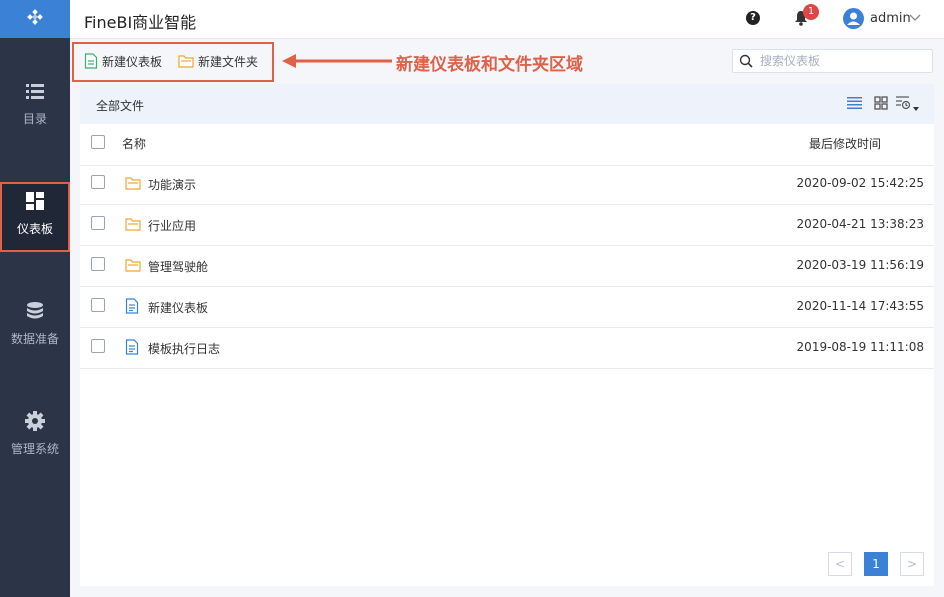 This screenshot has width=944, height=597. What do you see at coordinates (35, 91) in the screenshot?
I see `list-icon` at bounding box center [35, 91].